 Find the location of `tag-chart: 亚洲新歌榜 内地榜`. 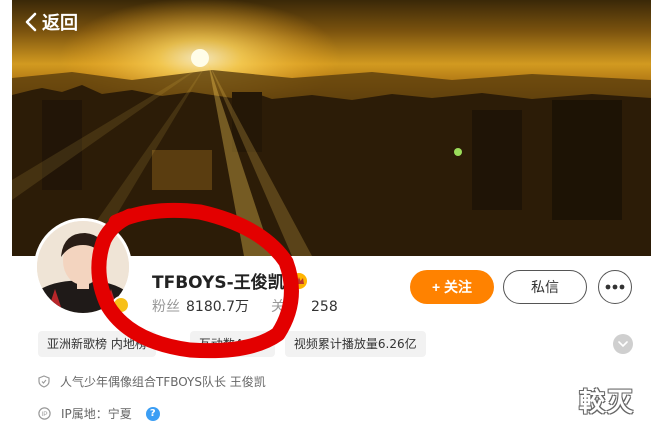

tag-chart: 亚洲新歌榜 内地榜 is located at coordinates (97, 344).